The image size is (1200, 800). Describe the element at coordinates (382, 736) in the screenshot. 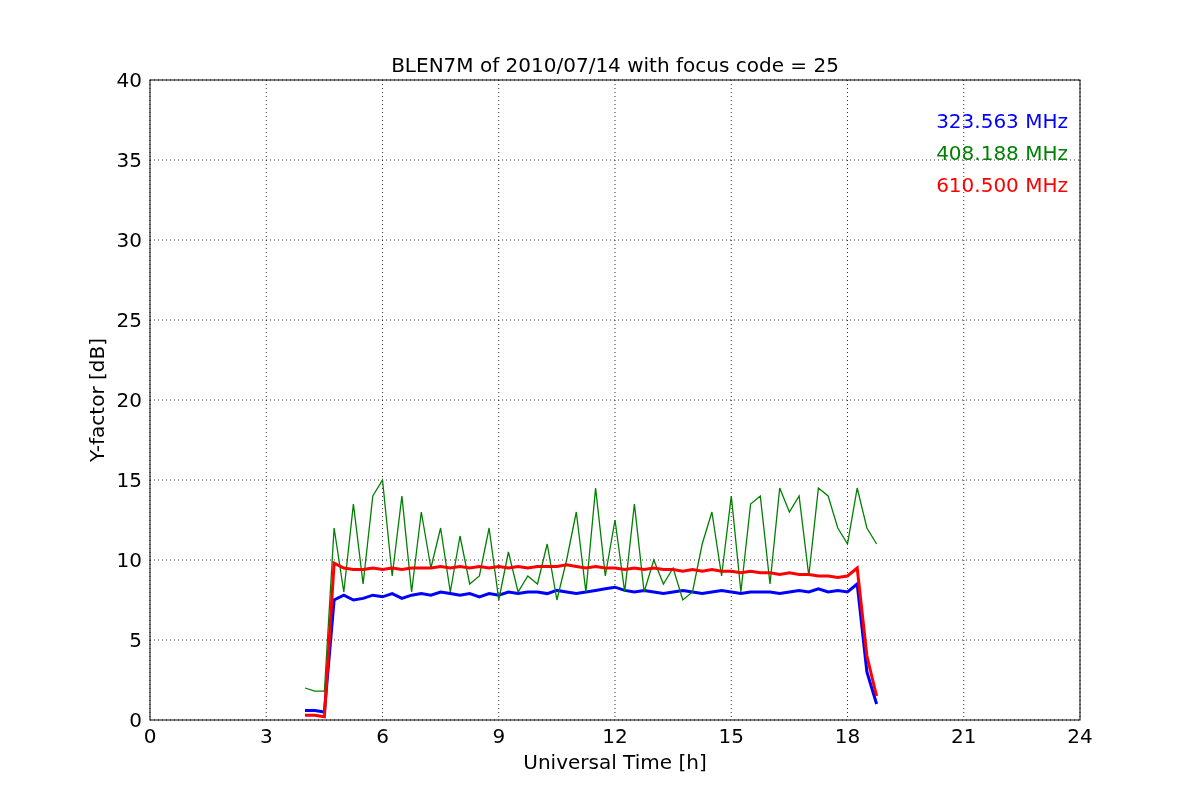

I see `tick-label: 6` at that location.